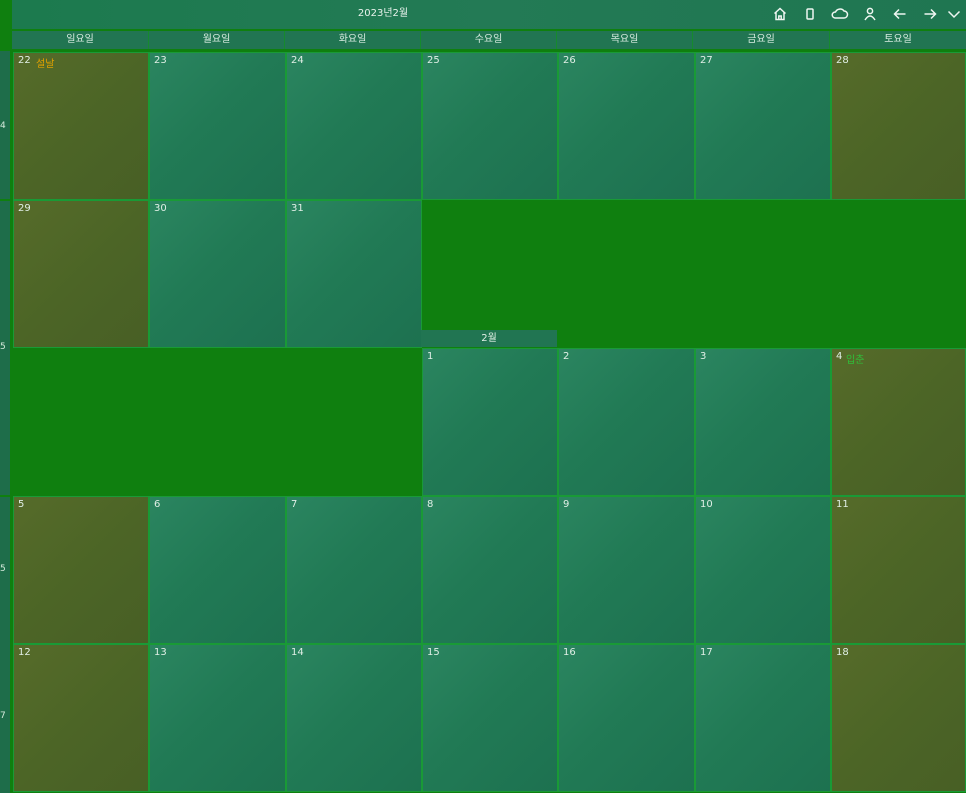  What do you see at coordinates (842, 504) in the screenshot?
I see `day-number: 11` at bounding box center [842, 504].